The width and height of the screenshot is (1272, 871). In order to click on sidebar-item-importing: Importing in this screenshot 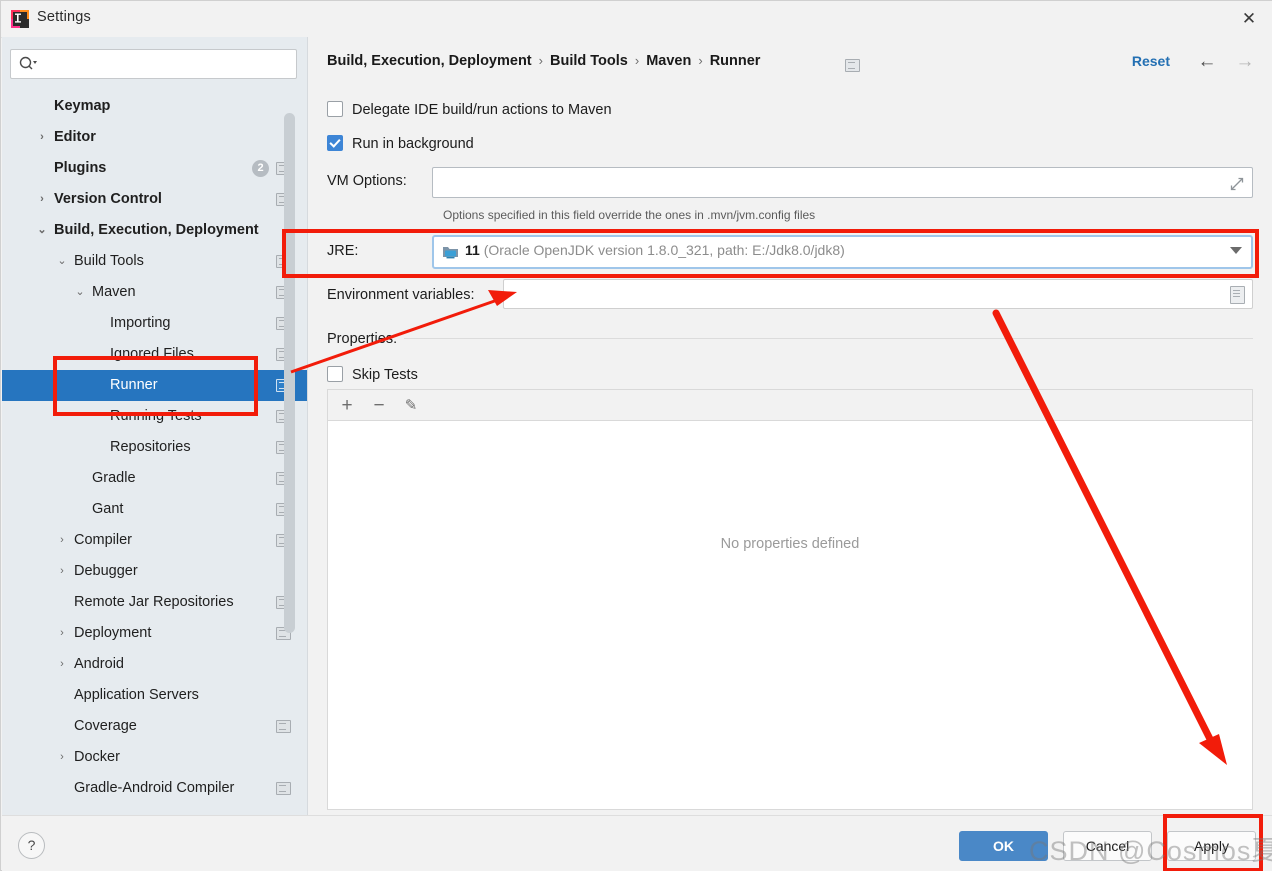, I will do `click(154, 323)`.